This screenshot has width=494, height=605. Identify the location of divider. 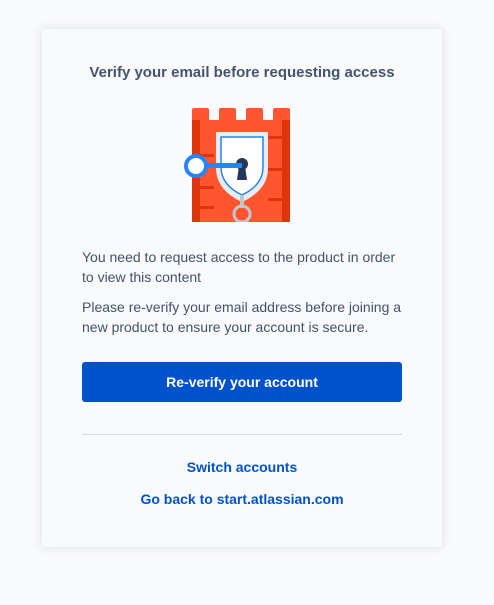
(242, 434).